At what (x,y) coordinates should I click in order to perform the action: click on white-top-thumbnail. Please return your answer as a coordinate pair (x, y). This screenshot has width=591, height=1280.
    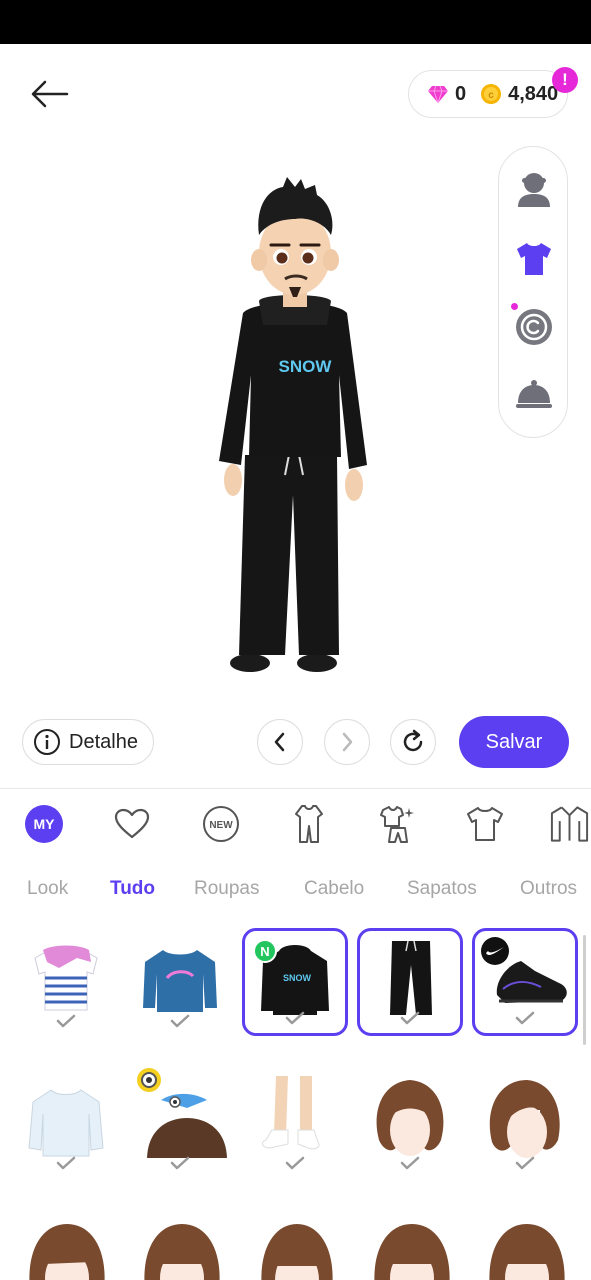
    Looking at the image, I should click on (66, 1123).